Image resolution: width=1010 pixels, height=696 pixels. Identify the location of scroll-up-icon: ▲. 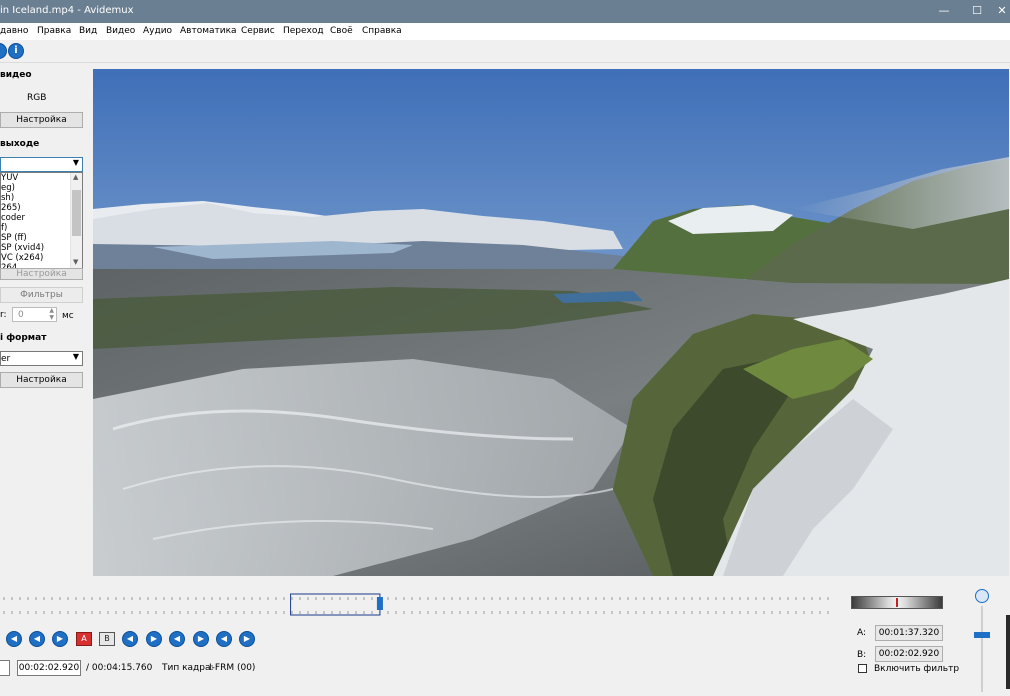
(75, 177).